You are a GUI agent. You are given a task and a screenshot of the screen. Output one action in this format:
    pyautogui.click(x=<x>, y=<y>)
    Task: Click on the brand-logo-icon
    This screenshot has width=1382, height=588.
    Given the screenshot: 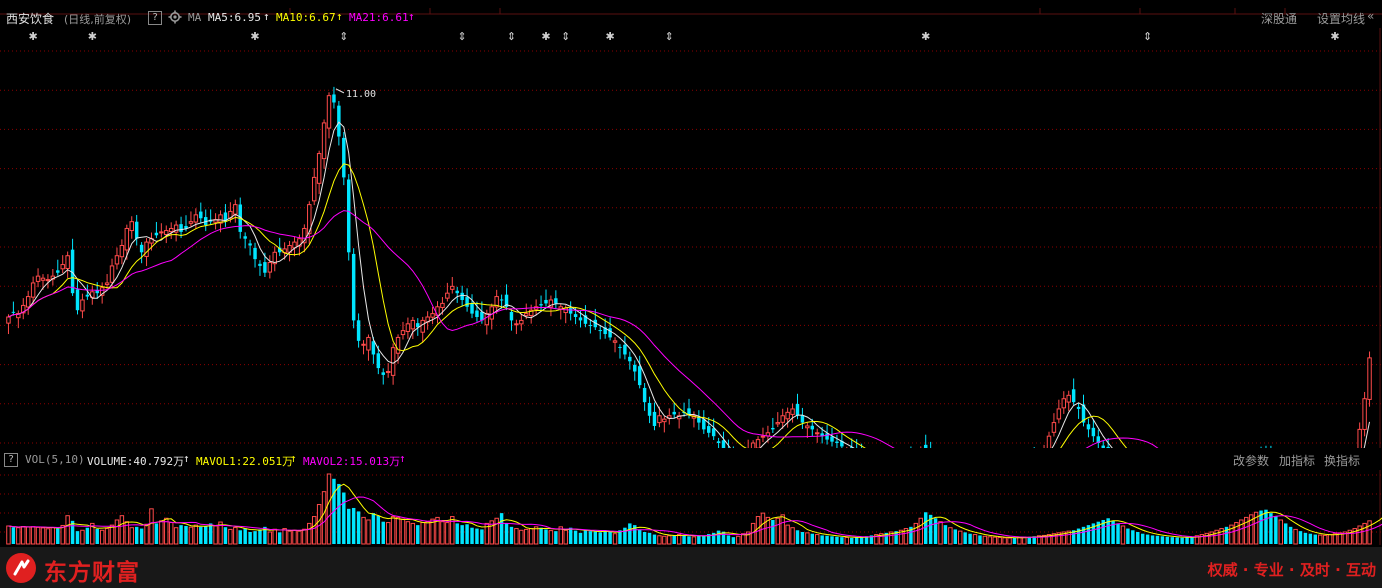 What is the action you would take?
    pyautogui.click(x=21, y=568)
    